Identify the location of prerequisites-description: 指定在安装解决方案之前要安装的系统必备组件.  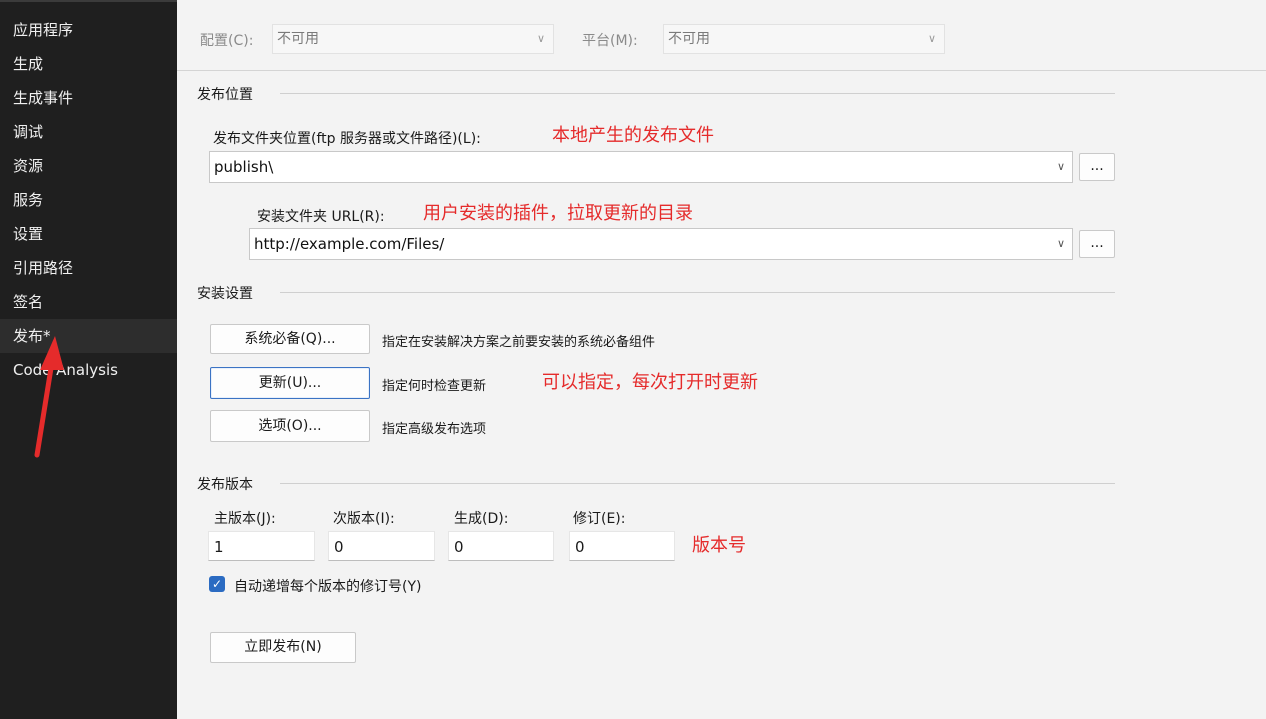
(519, 342).